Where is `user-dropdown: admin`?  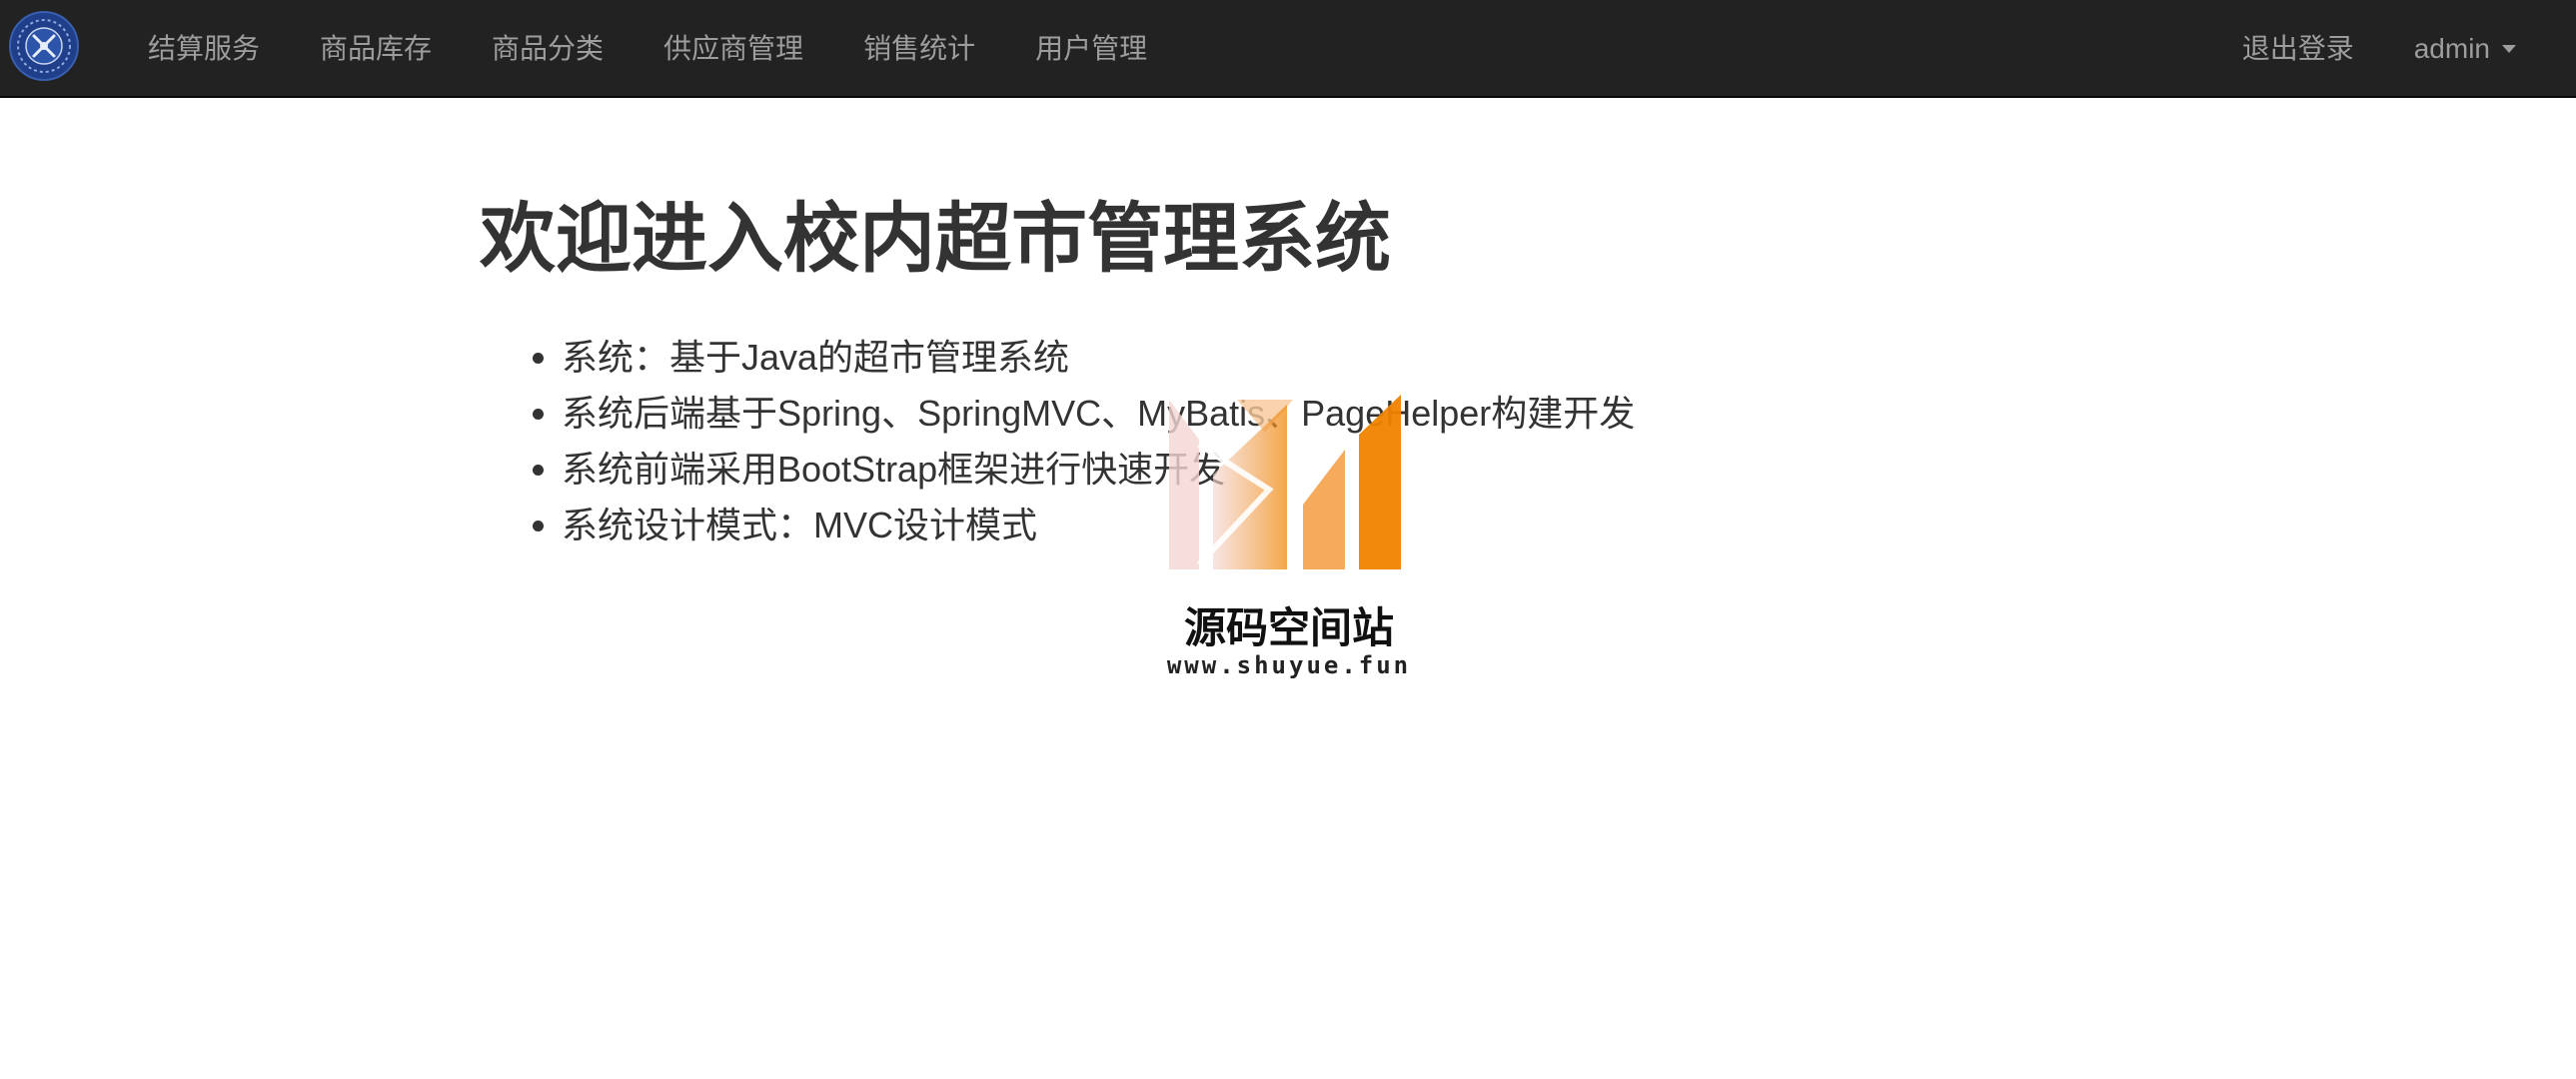
user-dropdown: admin is located at coordinates (2465, 49).